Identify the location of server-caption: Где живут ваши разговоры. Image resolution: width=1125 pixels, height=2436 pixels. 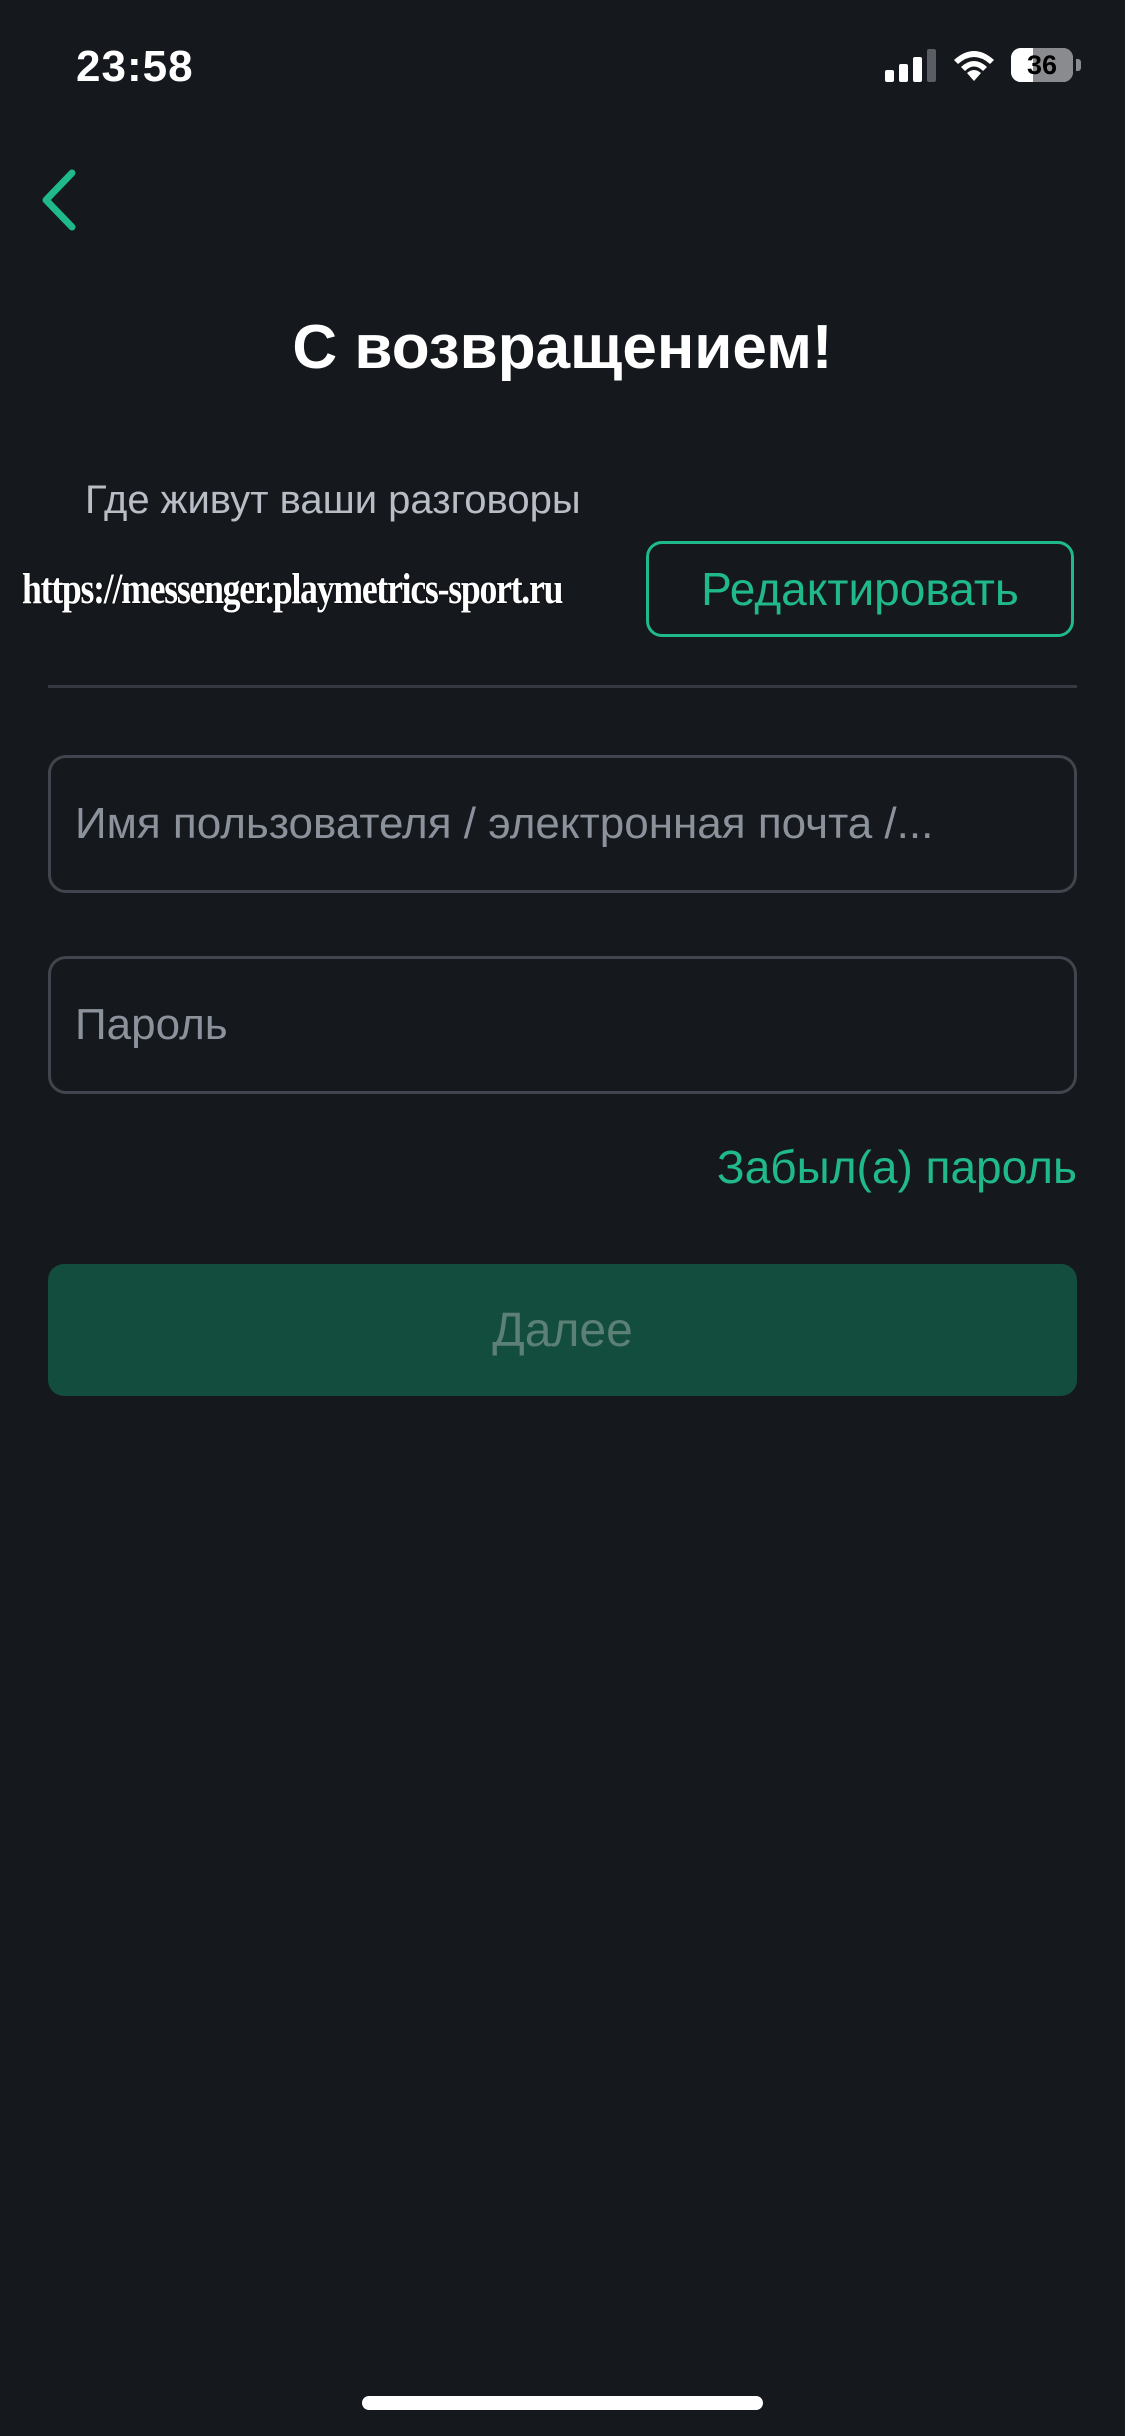
(333, 500).